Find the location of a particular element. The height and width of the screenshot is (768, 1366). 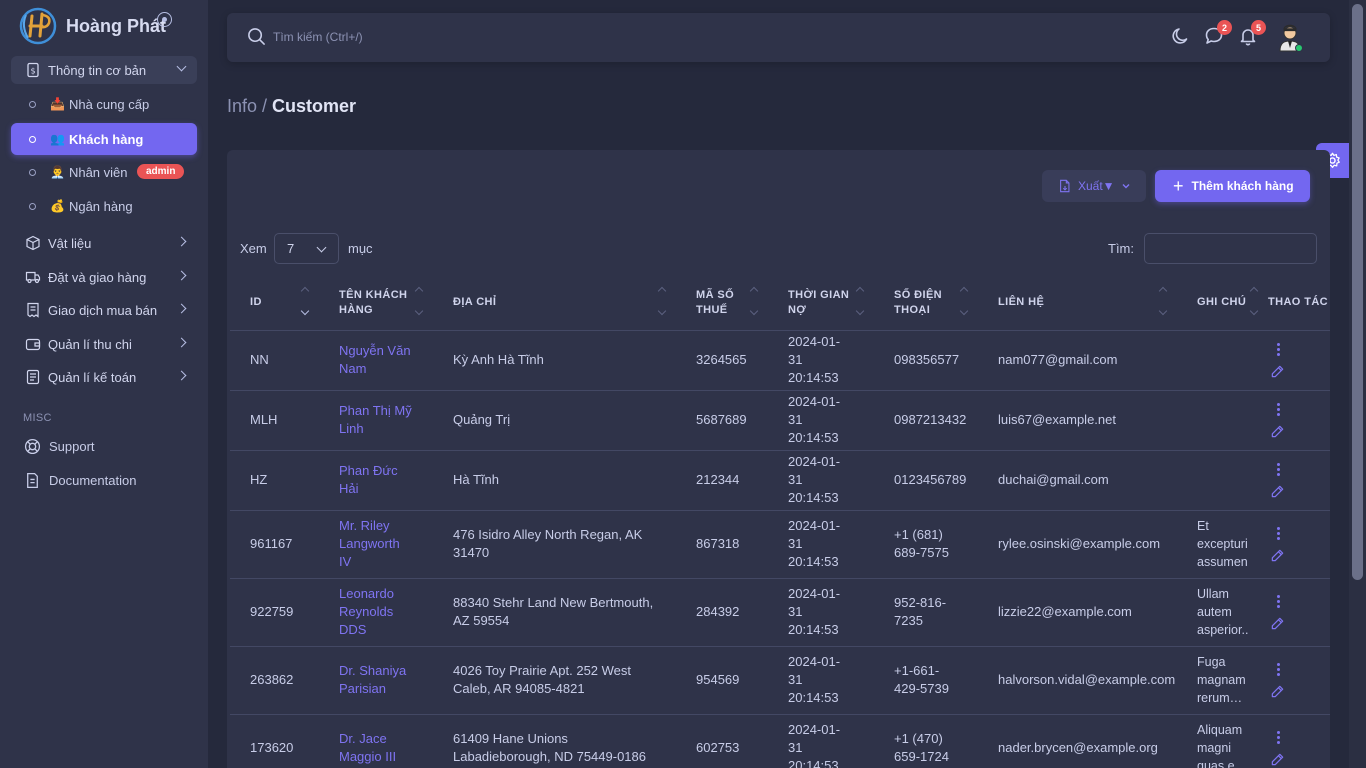

column-header-label: GHI CHÚ is located at coordinates (1222, 302).